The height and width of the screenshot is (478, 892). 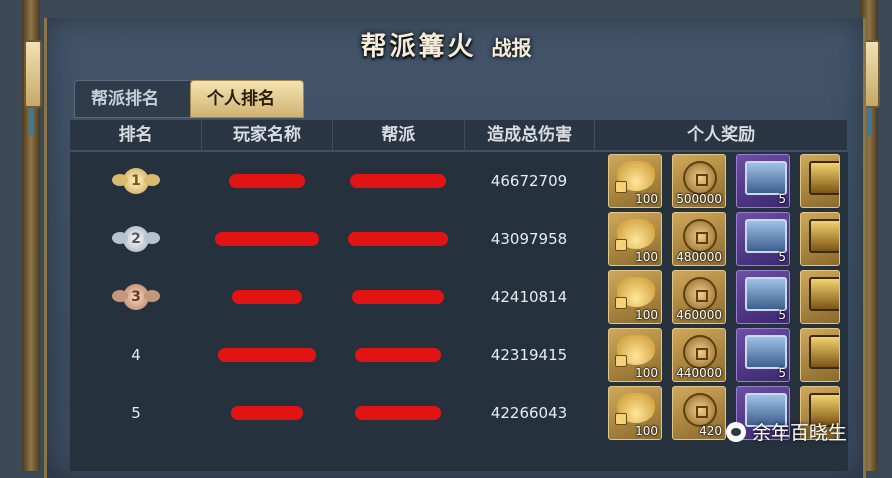 I want to click on damage-cell: 42266043, so click(x=529, y=413).